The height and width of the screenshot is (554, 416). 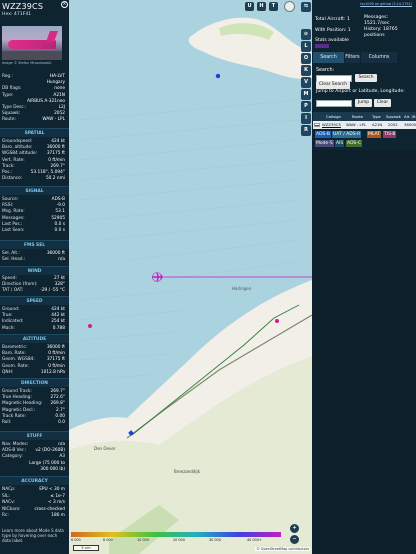 I want to click on map-button-h: H, so click(x=261, y=6).